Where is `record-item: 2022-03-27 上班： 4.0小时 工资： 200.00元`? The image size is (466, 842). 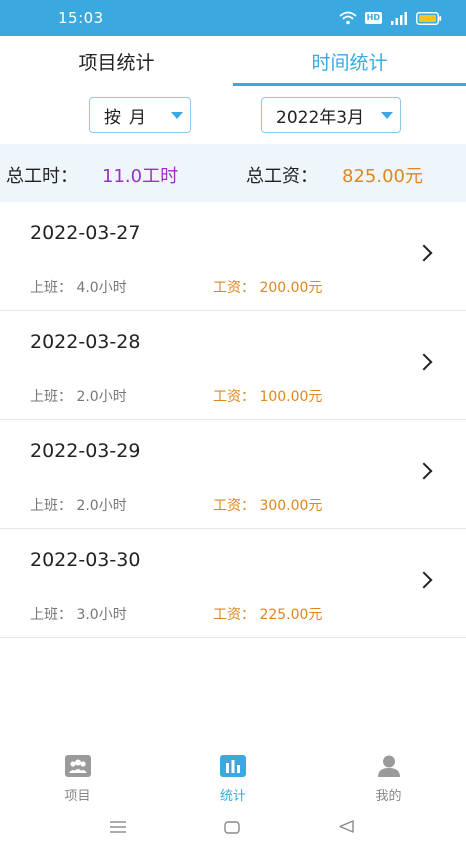 record-item: 2022-03-27 上班： 4.0小时 工资： 200.00元 is located at coordinates (233, 256).